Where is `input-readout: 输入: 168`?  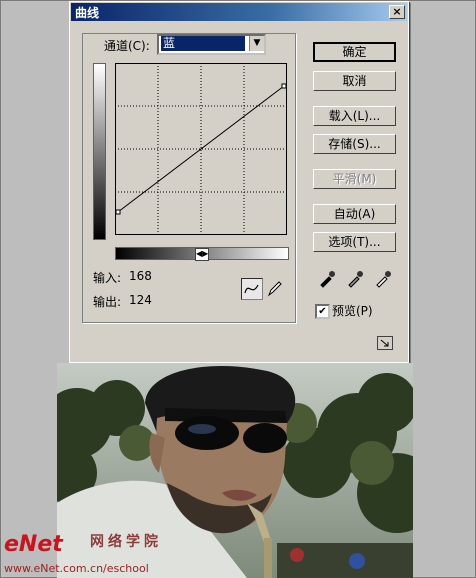 input-readout: 输入: 168 is located at coordinates (122, 277).